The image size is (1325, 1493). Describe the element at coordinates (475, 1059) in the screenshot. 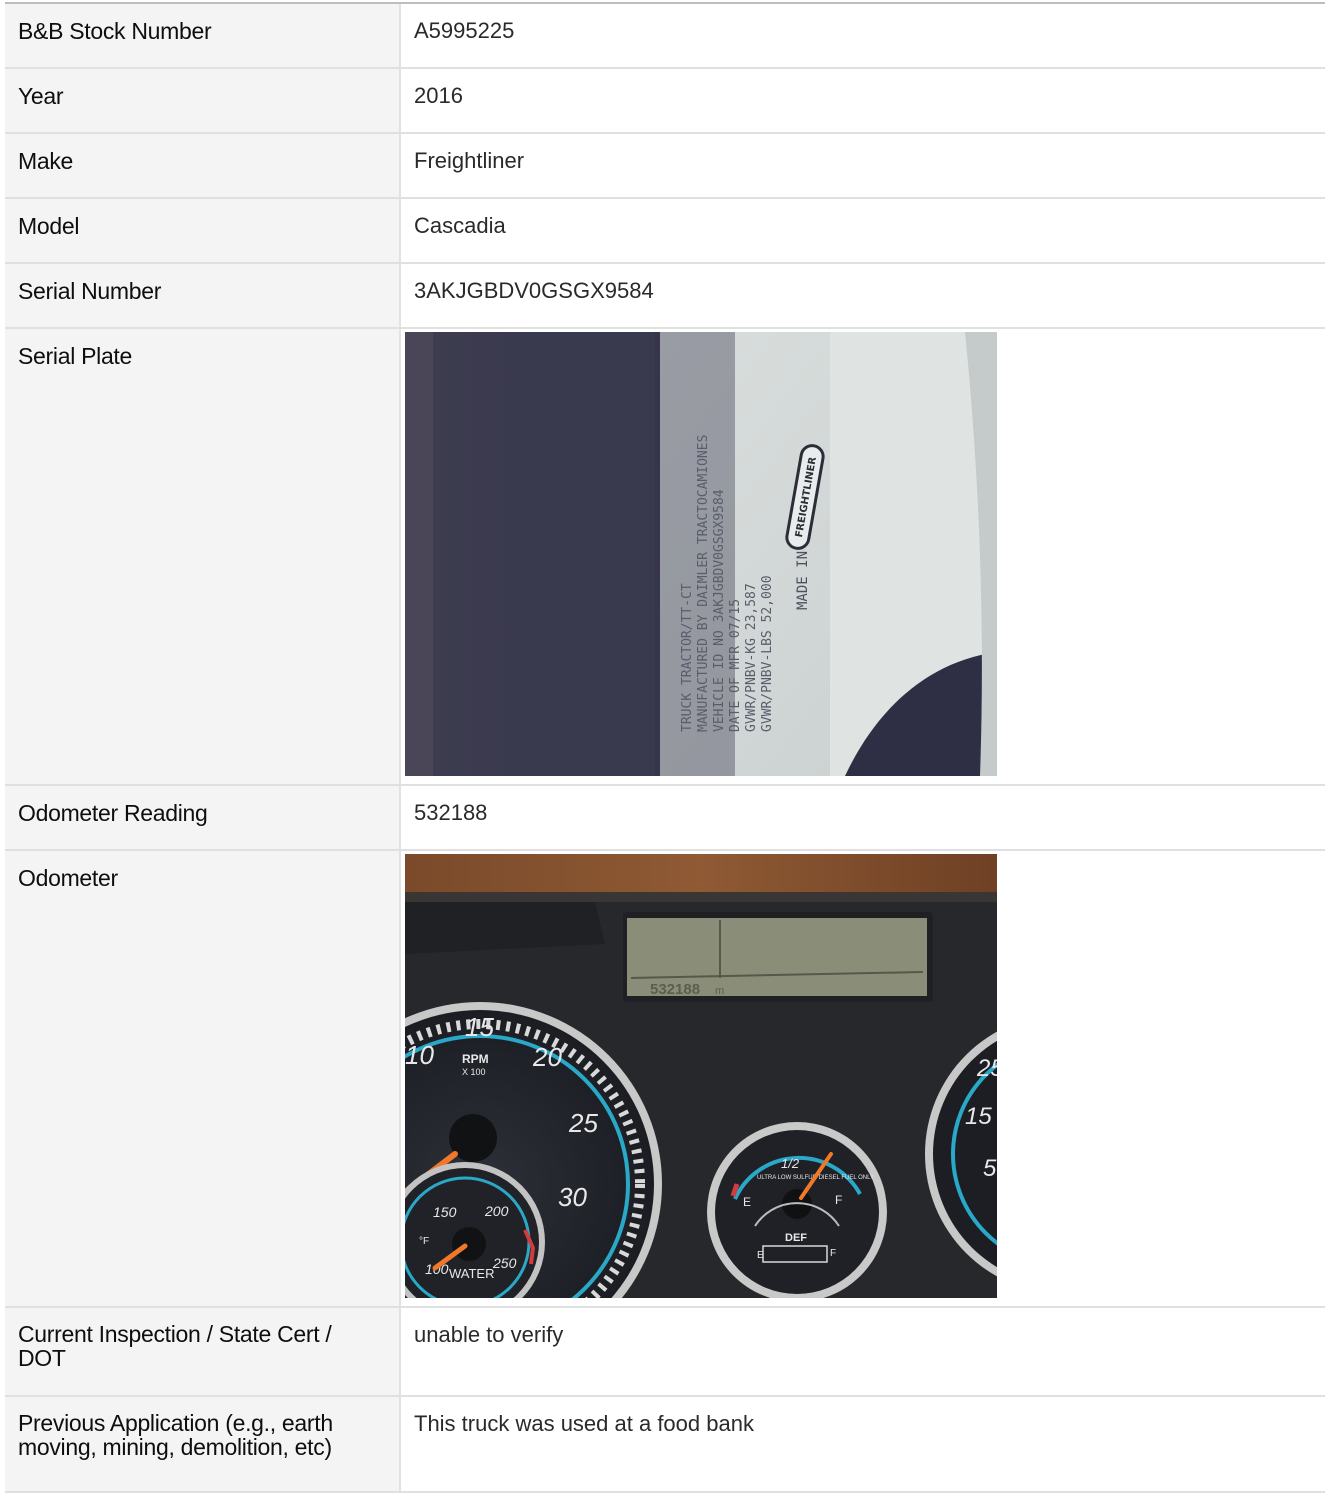

I see `tach-rpm-label: RPM` at that location.